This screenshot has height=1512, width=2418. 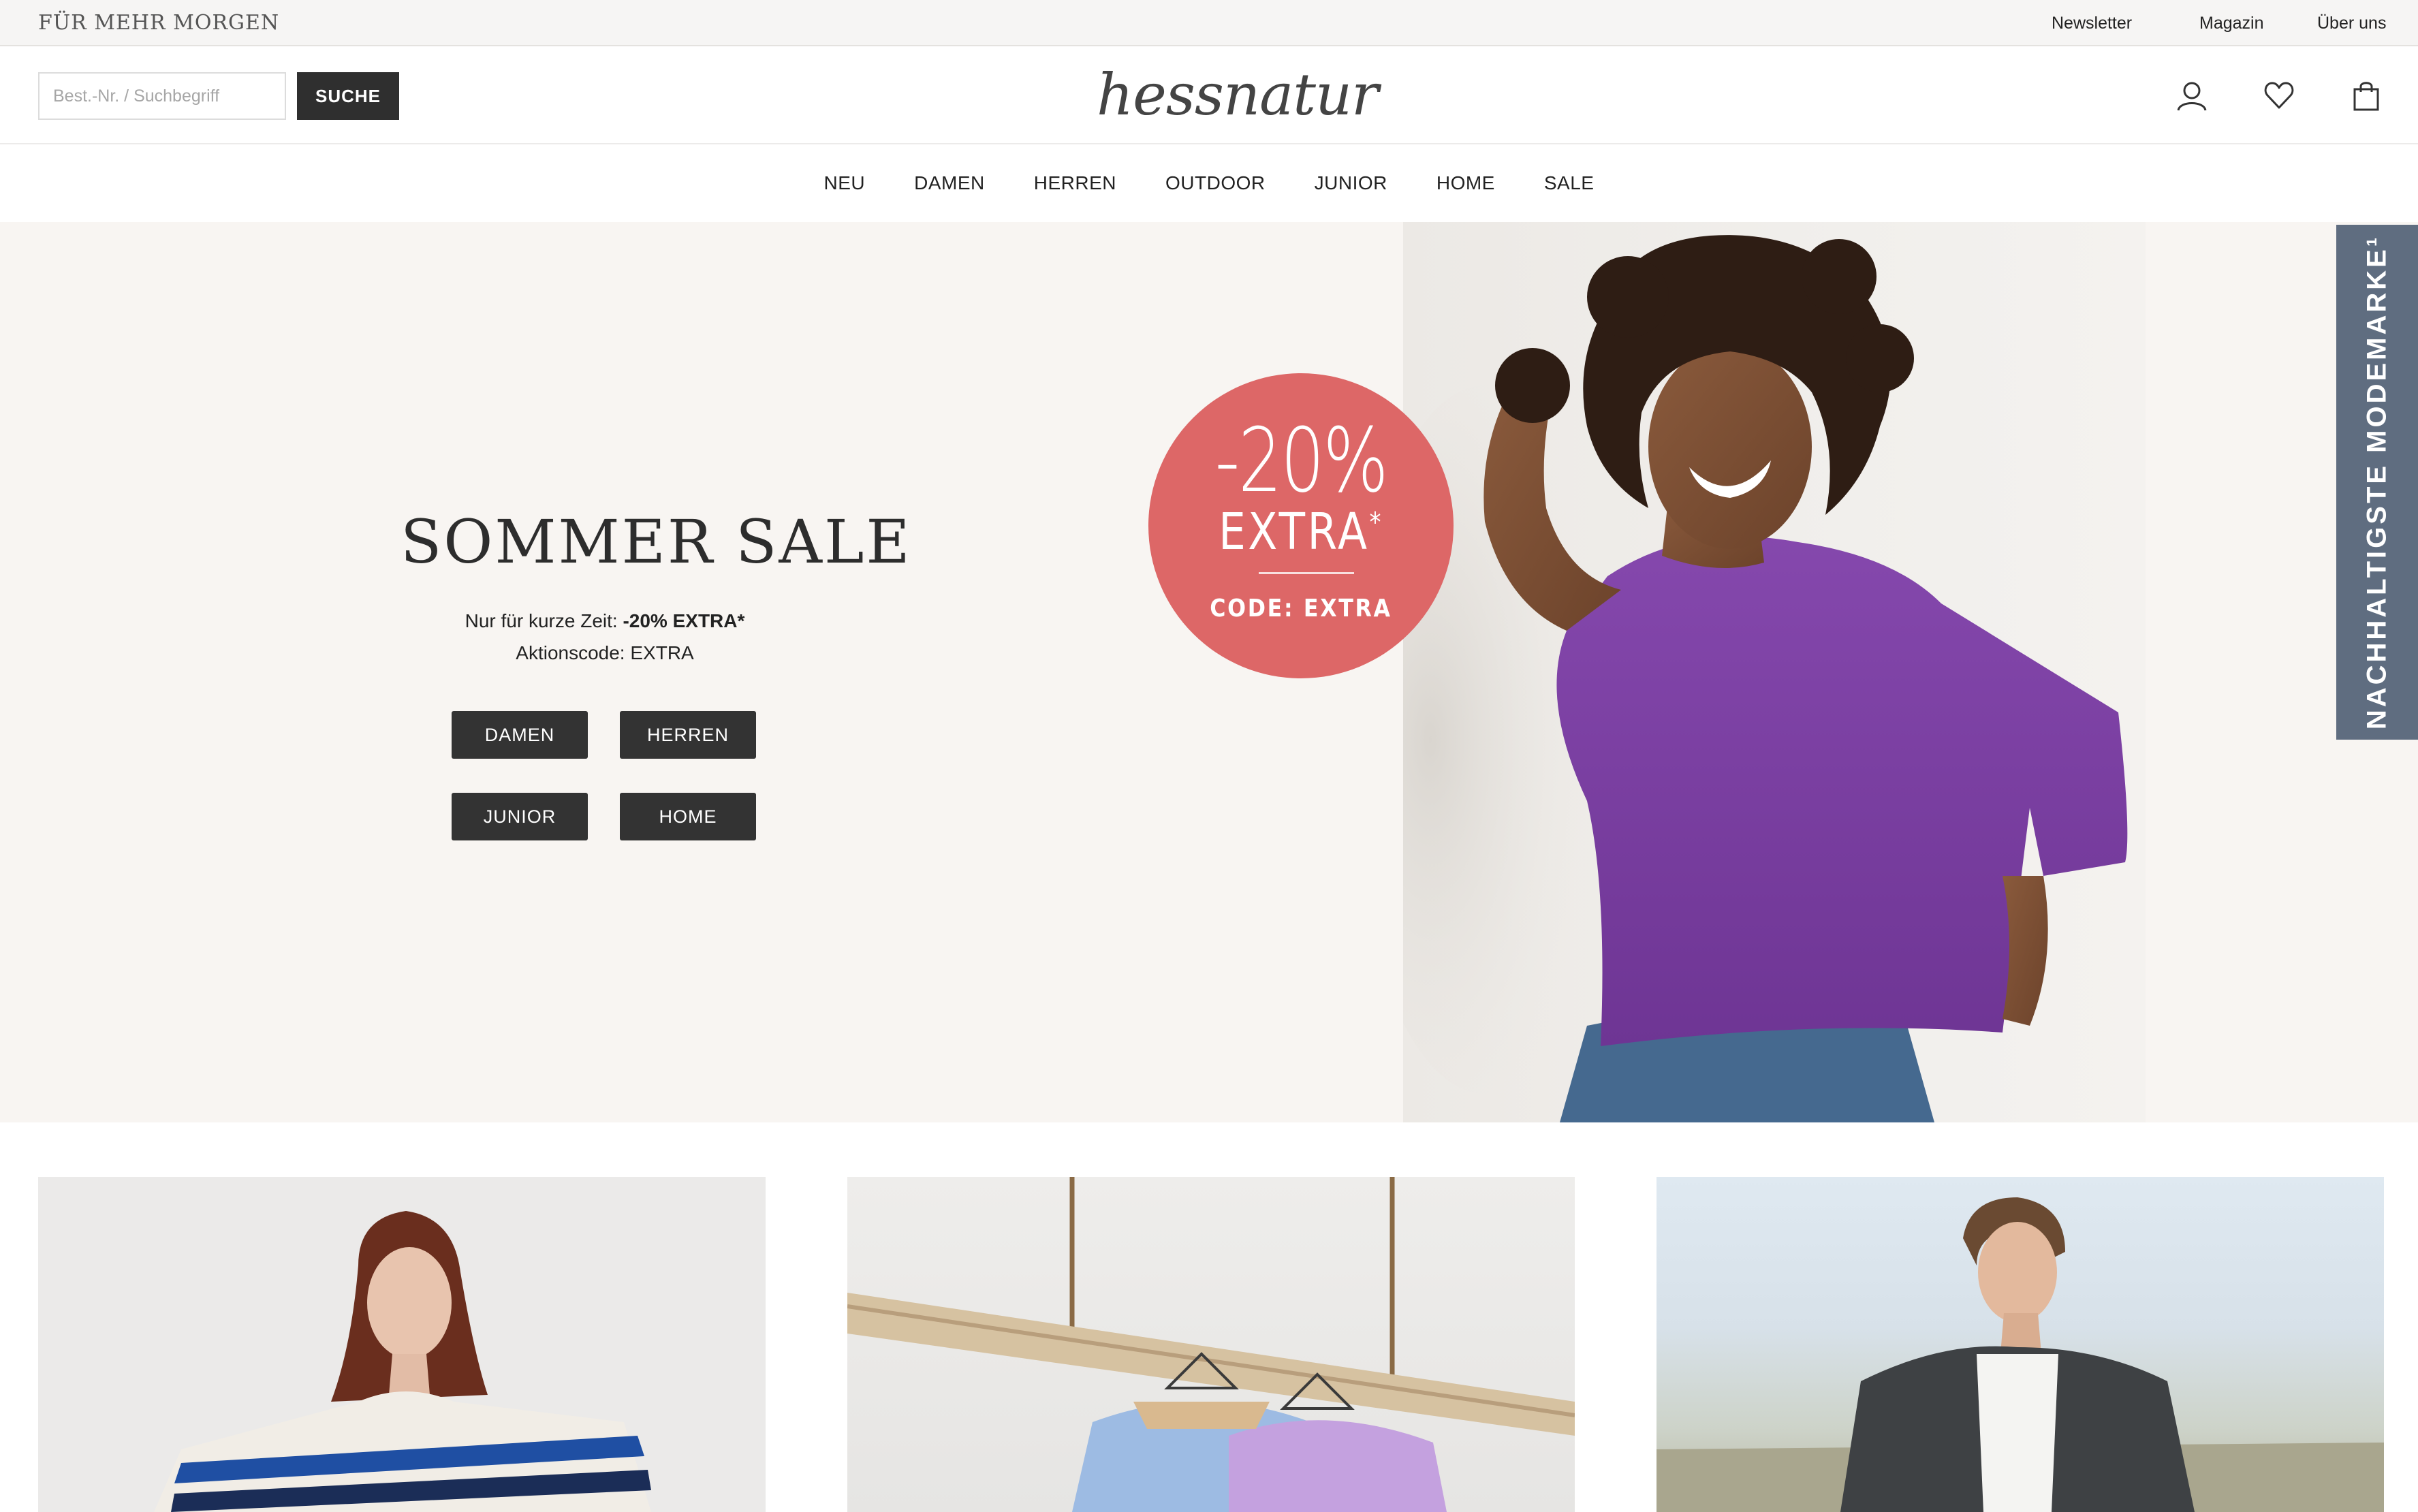 I want to click on nav-item-home: HOME, so click(x=1465, y=183).